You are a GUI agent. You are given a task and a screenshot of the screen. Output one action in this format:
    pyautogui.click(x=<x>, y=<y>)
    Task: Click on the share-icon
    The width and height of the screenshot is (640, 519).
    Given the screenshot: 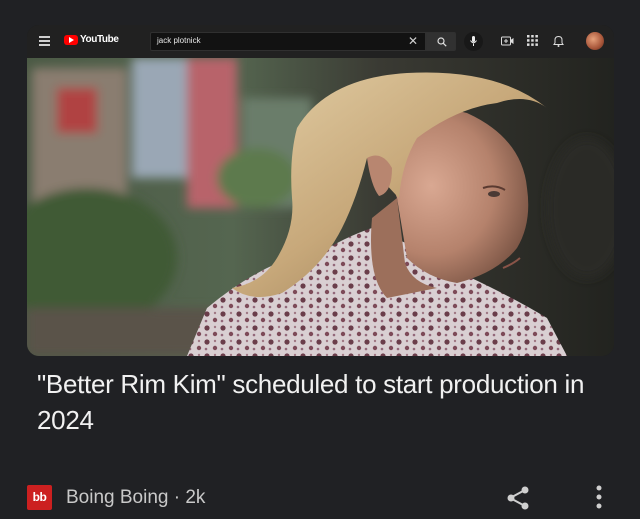 What is the action you would take?
    pyautogui.click(x=518, y=498)
    